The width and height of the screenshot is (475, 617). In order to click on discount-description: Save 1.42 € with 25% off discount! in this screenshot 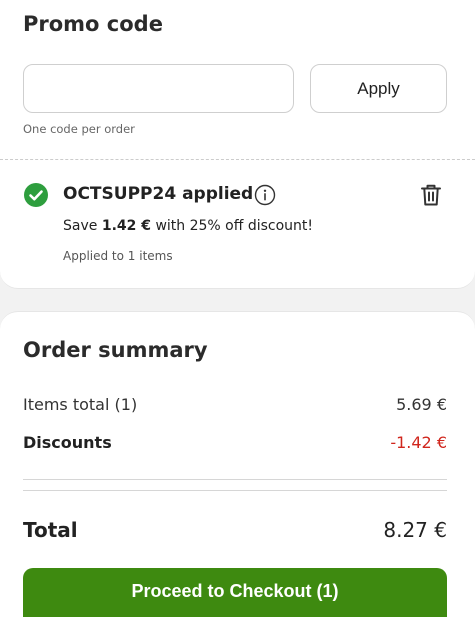, I will do `click(188, 226)`.